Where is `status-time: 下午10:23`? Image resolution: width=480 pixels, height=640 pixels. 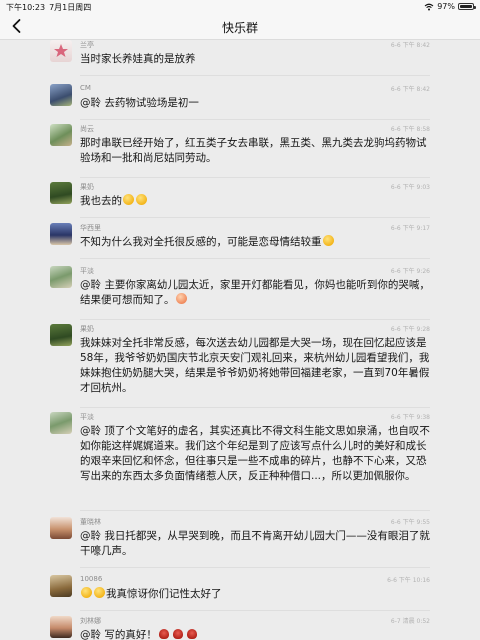
status-time: 下午10:23 is located at coordinates (26, 7).